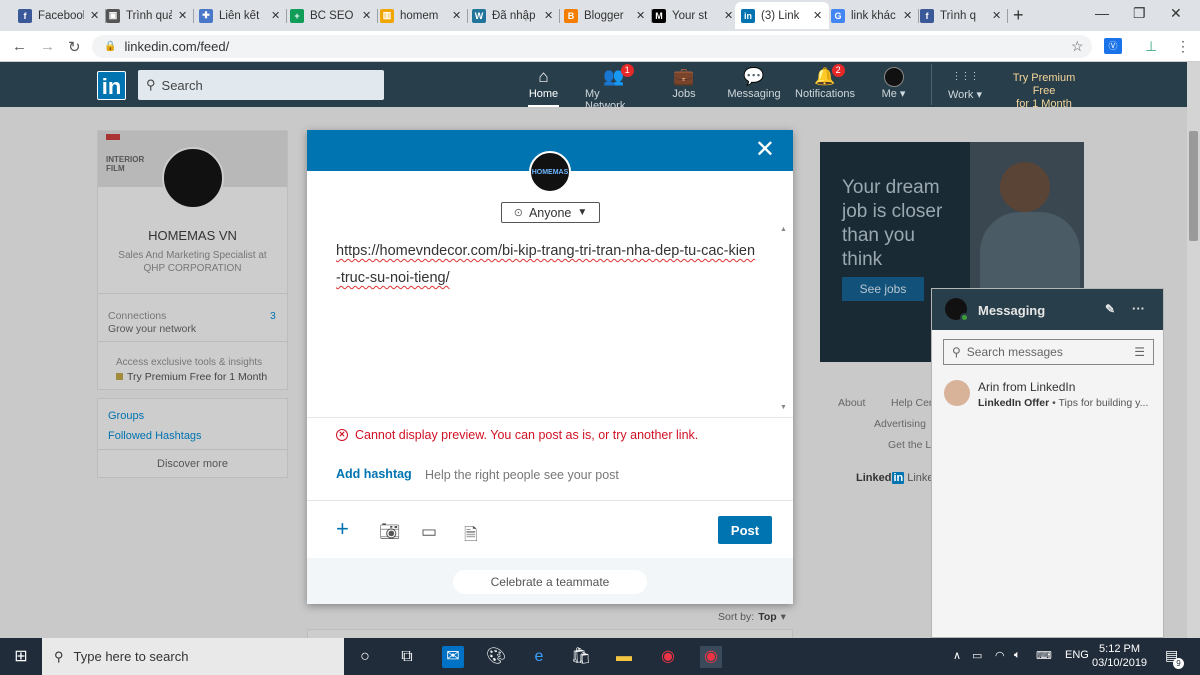 This screenshot has width=1200, height=675. I want to click on task-view-icon: ⧉, so click(407, 657).